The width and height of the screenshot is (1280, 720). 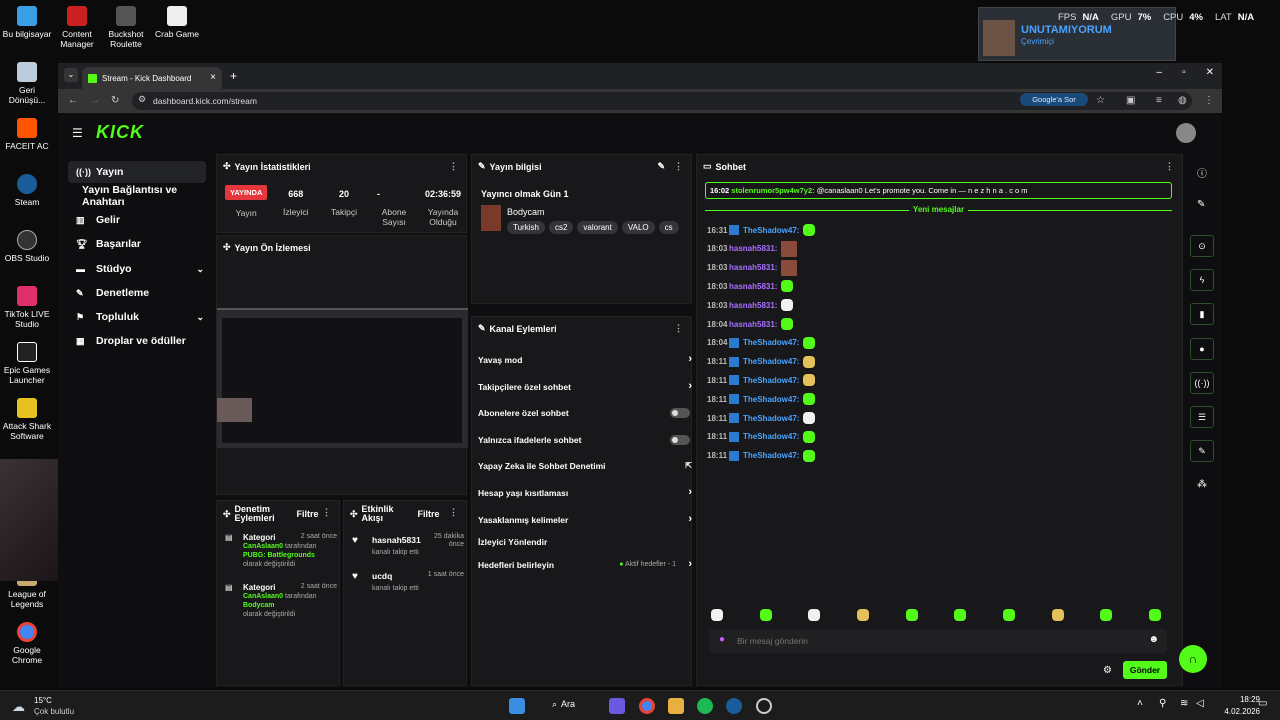 What do you see at coordinates (1145, 670) in the screenshot?
I see `send-button: Gönder` at bounding box center [1145, 670].